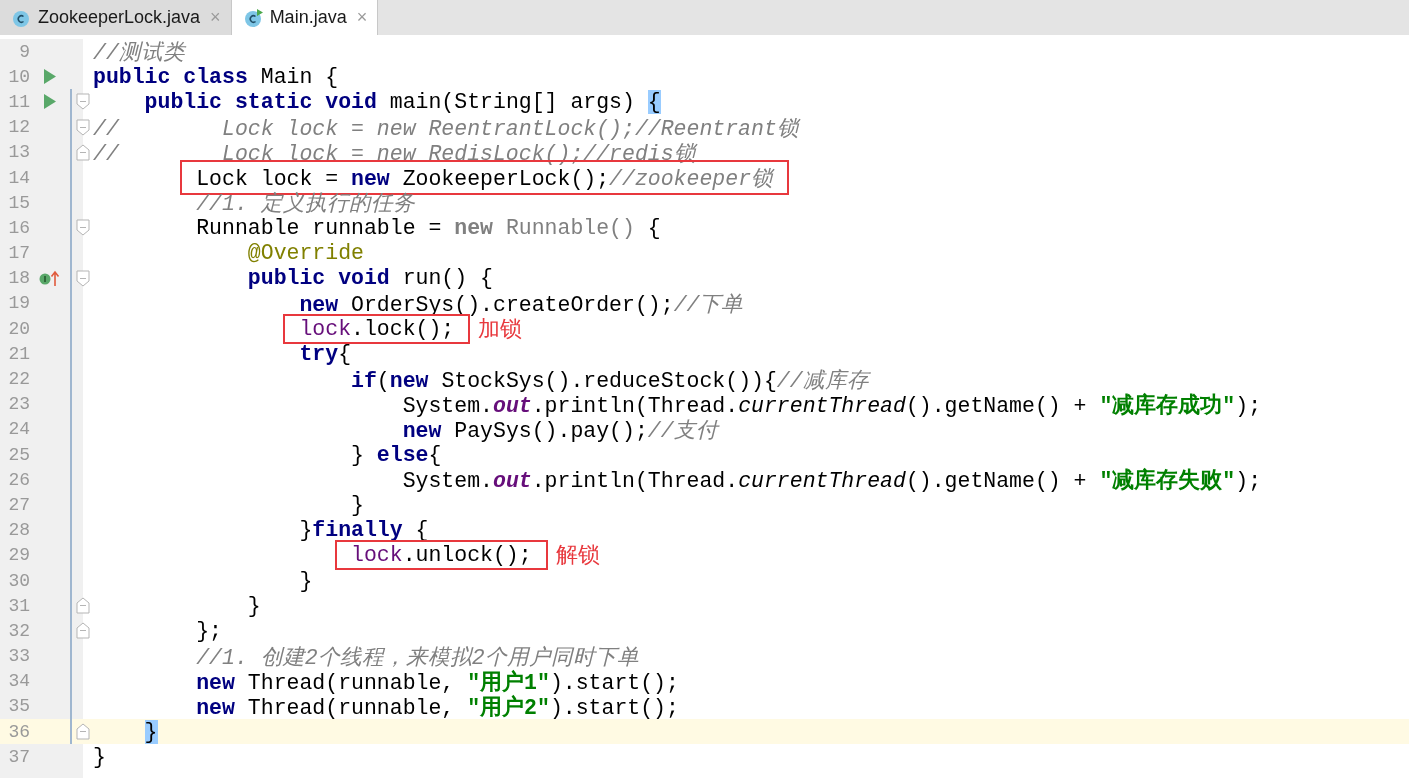 This screenshot has width=1409, height=778. What do you see at coordinates (18, 681) in the screenshot?
I see `line-number: 34` at bounding box center [18, 681].